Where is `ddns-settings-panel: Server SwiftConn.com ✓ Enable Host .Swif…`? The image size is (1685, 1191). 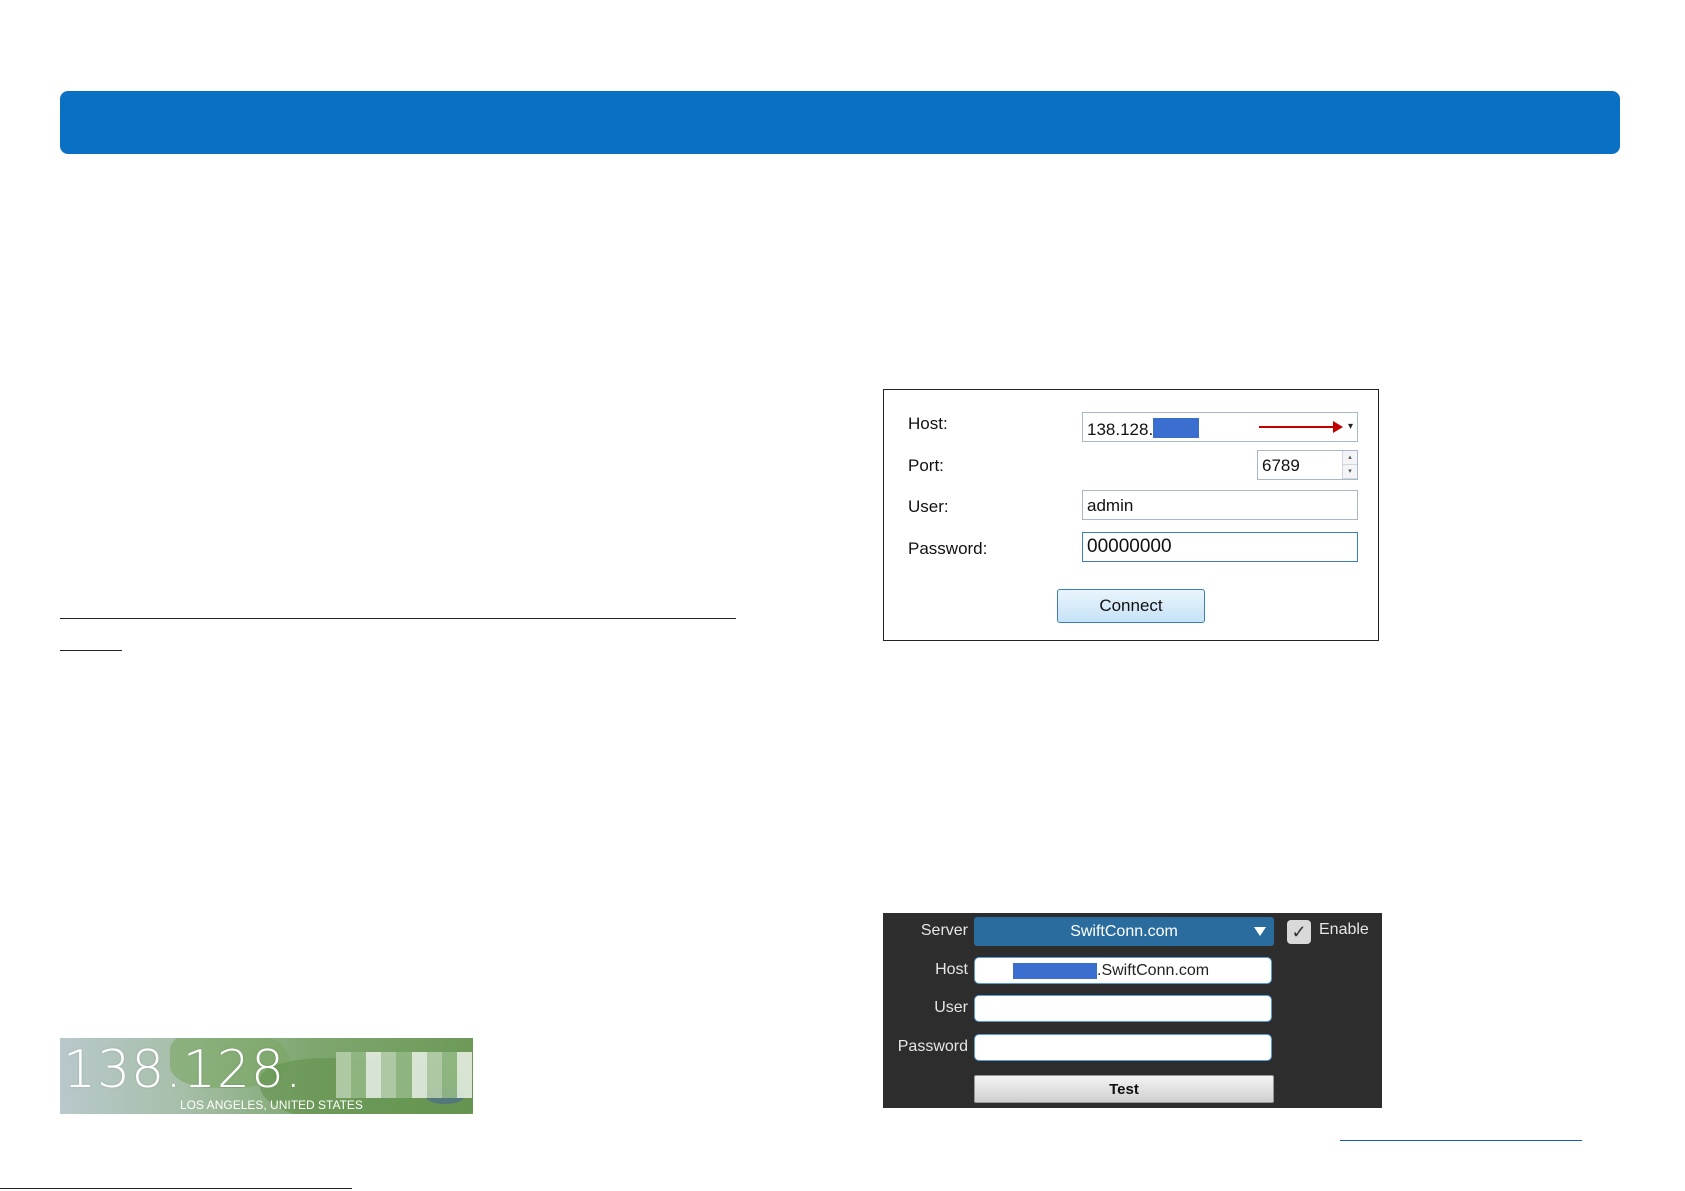 ddns-settings-panel: Server SwiftConn.com ✓ Enable Host .Swif… is located at coordinates (1132, 1010).